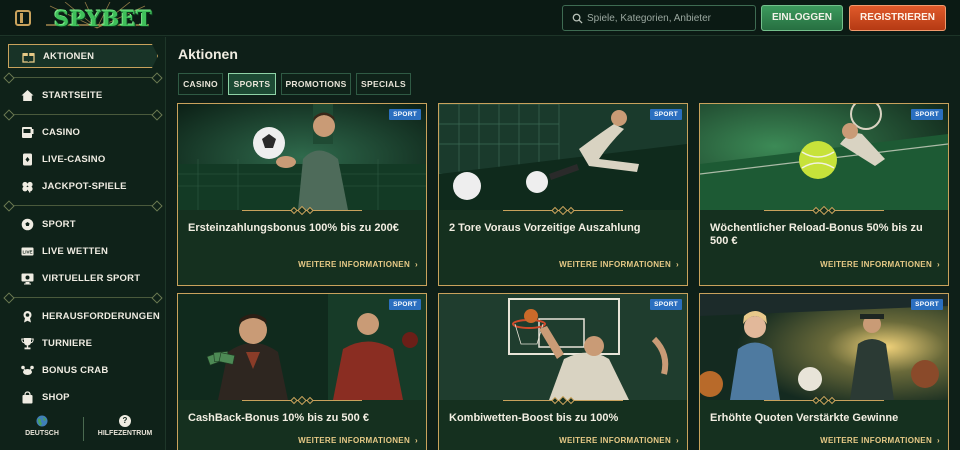  I want to click on login-button: EINLOGGEN, so click(802, 18).